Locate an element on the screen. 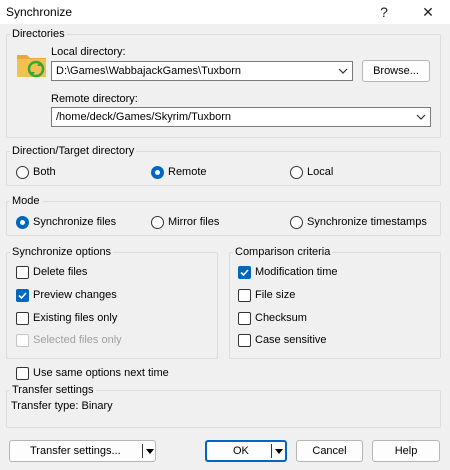 This screenshot has height=470, width=450. direction-both-label: Both is located at coordinates (44, 172).